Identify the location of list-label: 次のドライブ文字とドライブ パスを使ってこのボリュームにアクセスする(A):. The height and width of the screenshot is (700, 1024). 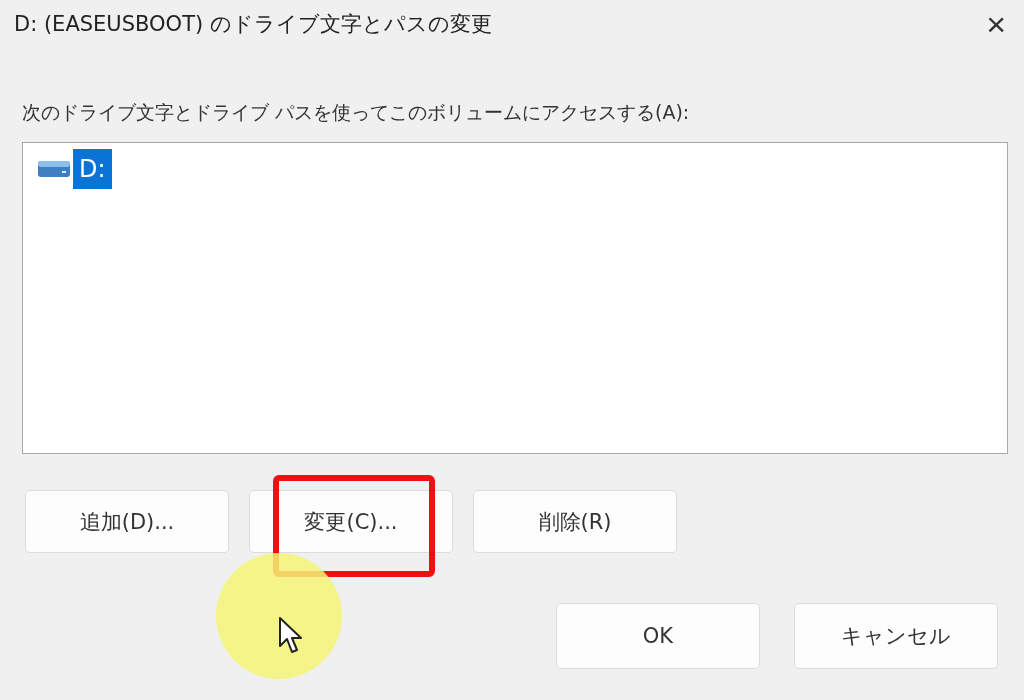
(356, 112).